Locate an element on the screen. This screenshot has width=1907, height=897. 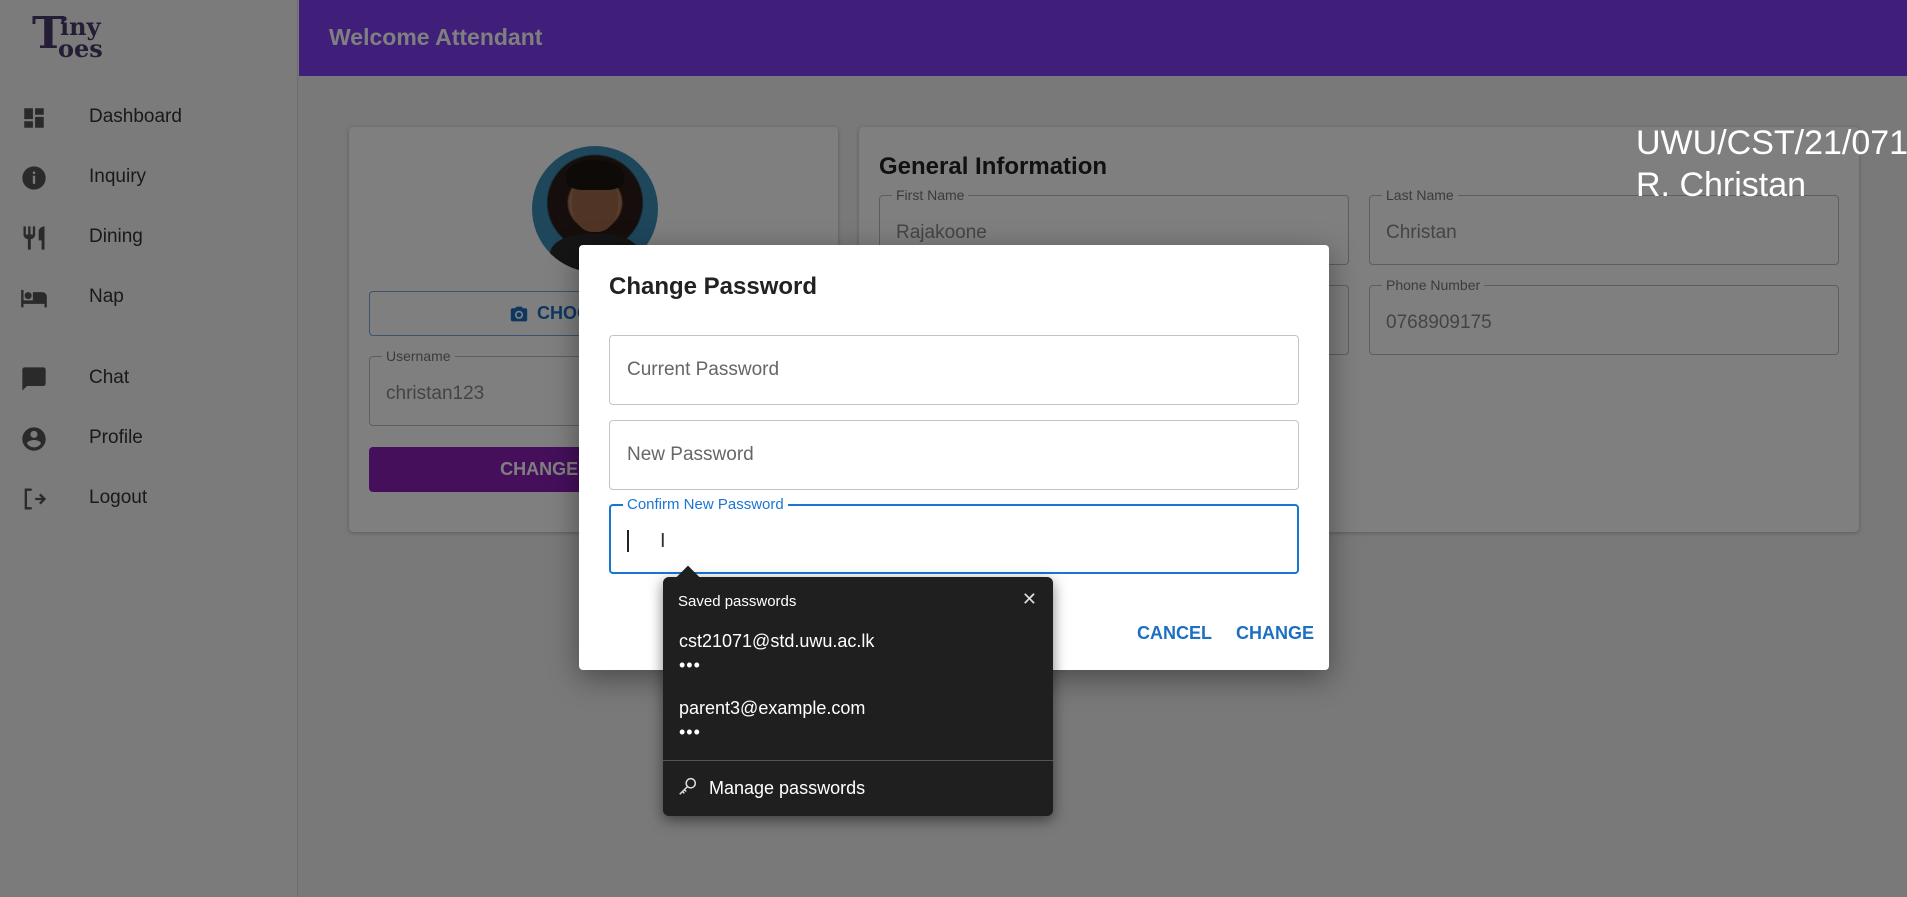
saved-passwords-title: Saved passwords is located at coordinates (737, 601).